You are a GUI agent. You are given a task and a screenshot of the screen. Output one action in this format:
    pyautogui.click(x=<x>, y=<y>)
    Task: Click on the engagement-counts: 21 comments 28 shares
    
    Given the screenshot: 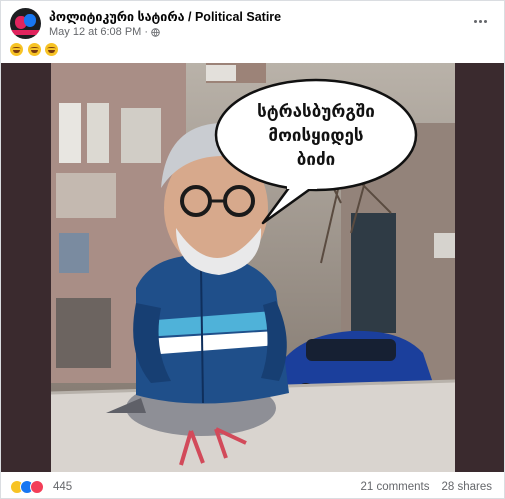 What is the action you would take?
    pyautogui.click(x=426, y=487)
    